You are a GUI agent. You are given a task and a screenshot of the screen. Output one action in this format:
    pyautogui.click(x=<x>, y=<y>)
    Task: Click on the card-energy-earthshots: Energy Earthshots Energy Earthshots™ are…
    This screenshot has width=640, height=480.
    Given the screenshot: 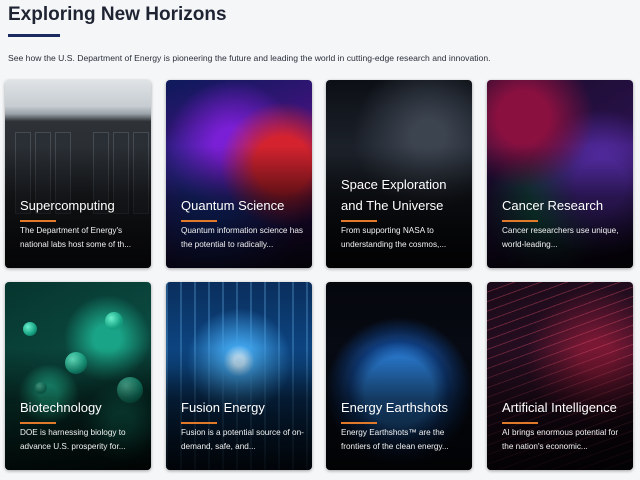 What is the action you would take?
    pyautogui.click(x=399, y=376)
    